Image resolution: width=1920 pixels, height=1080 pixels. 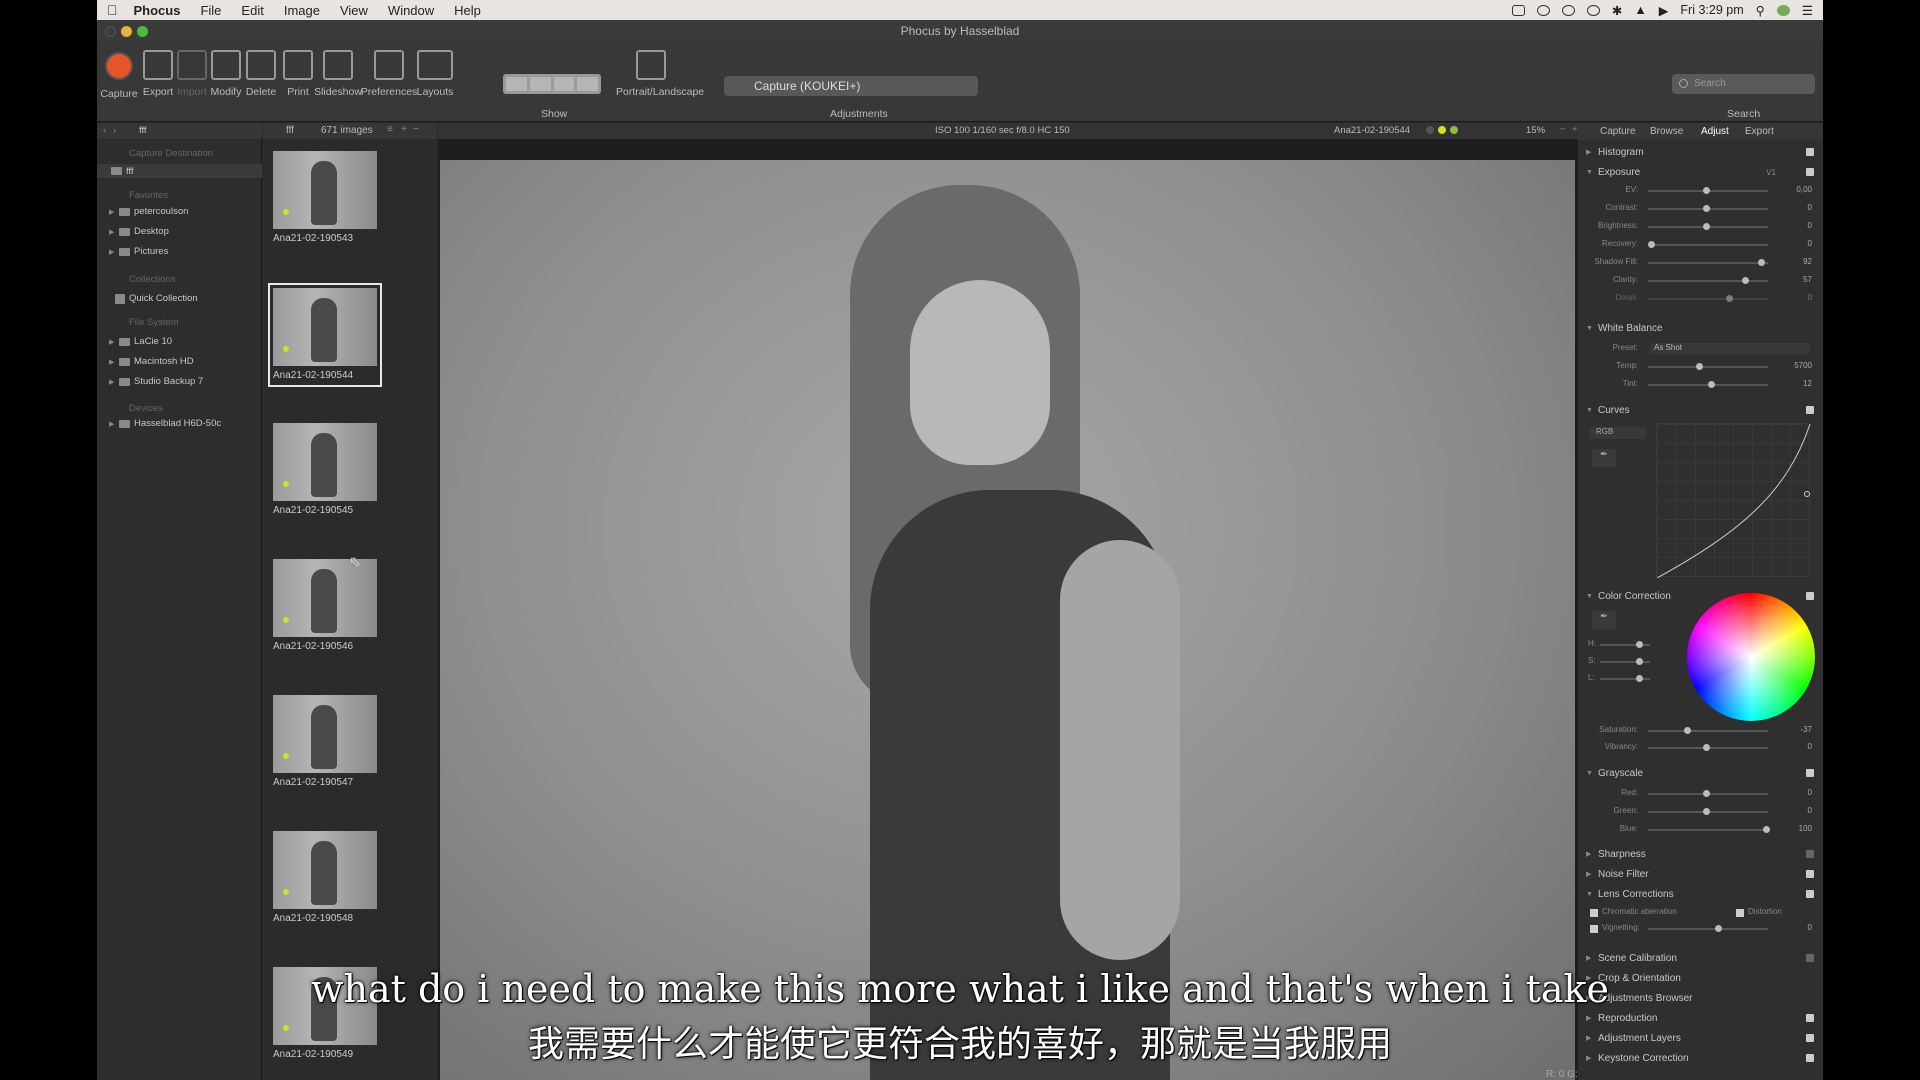 I want to click on layouts-button: Layouts, so click(x=435, y=74).